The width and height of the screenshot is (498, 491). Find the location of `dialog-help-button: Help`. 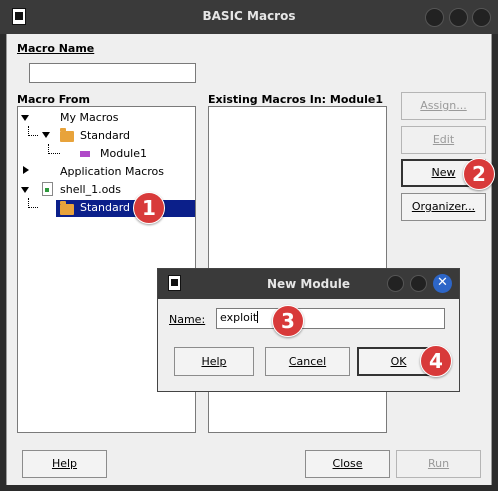

dialog-help-button: Help is located at coordinates (214, 361).